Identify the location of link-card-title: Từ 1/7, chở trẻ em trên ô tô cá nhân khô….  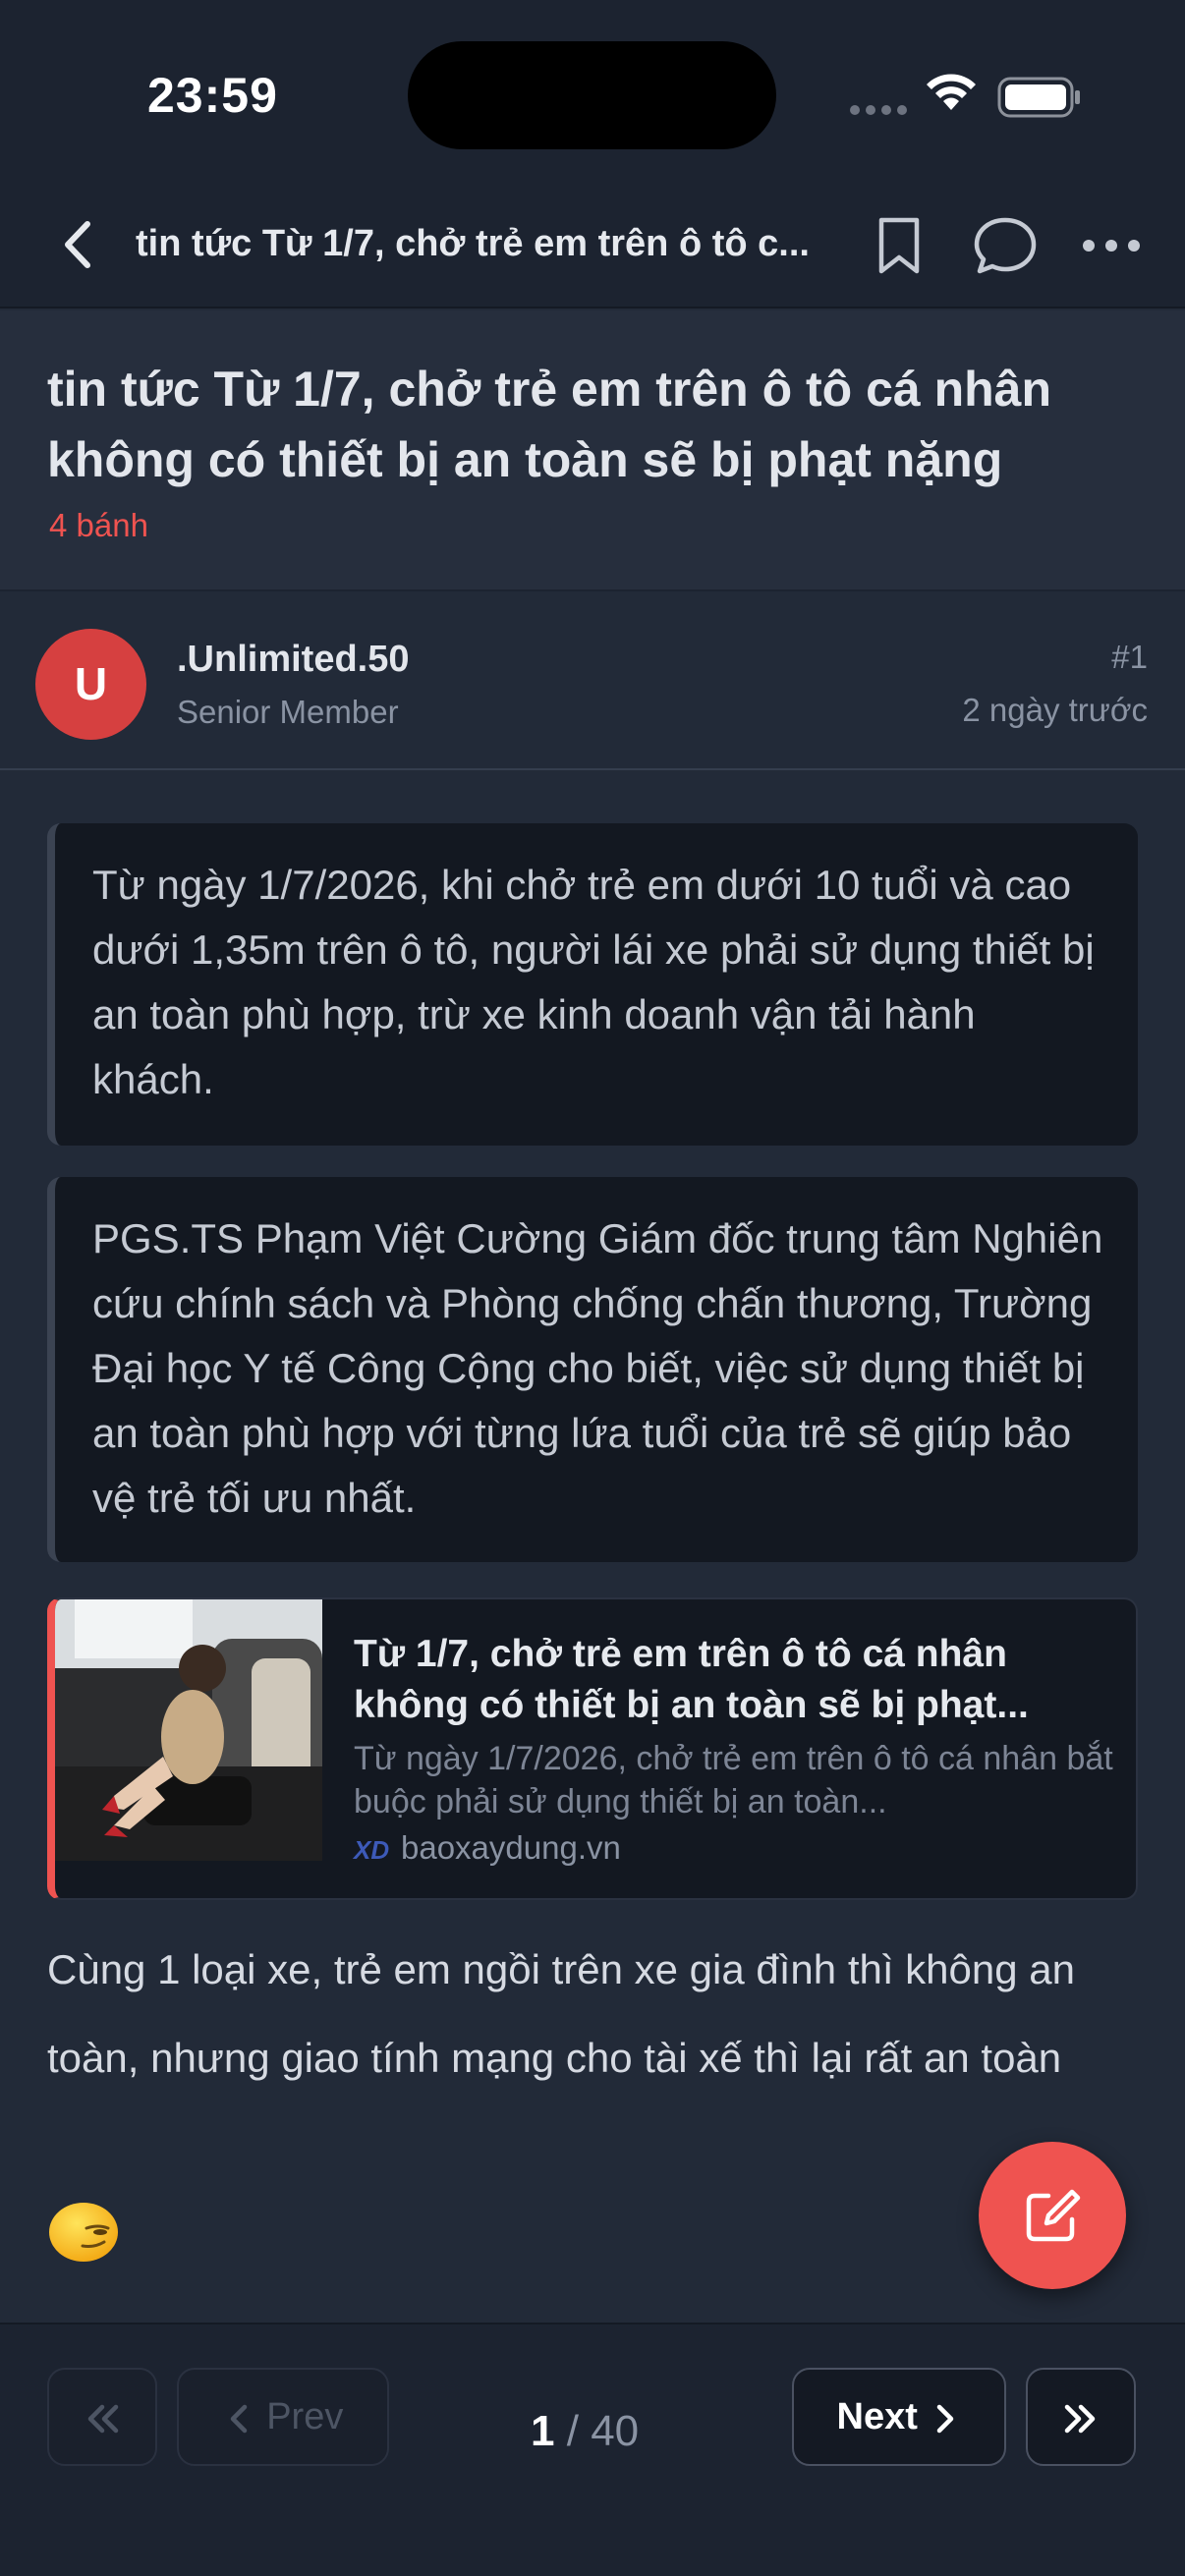
(737, 1680).